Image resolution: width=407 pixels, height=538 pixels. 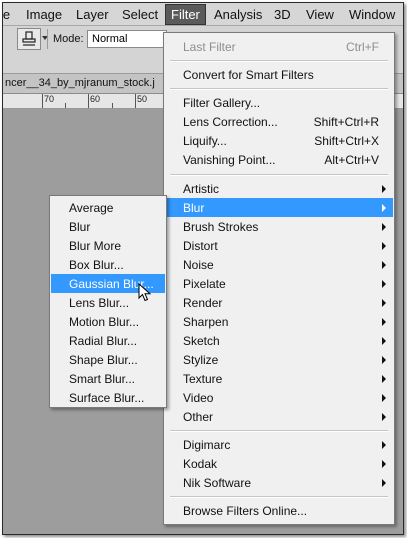 I want to click on mode-label: Mode:, so click(x=68, y=39).